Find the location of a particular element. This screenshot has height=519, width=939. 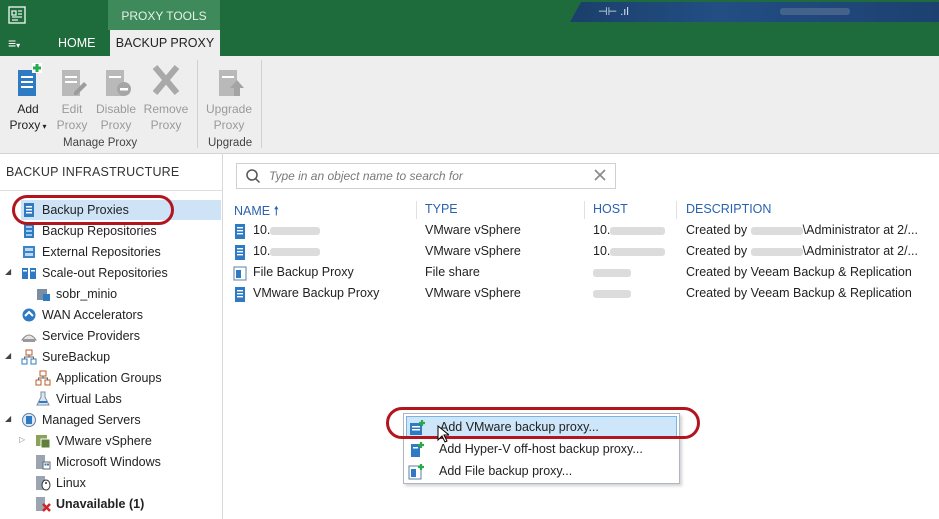

edit-proxy-label-1: Edit is located at coordinates (72, 109).